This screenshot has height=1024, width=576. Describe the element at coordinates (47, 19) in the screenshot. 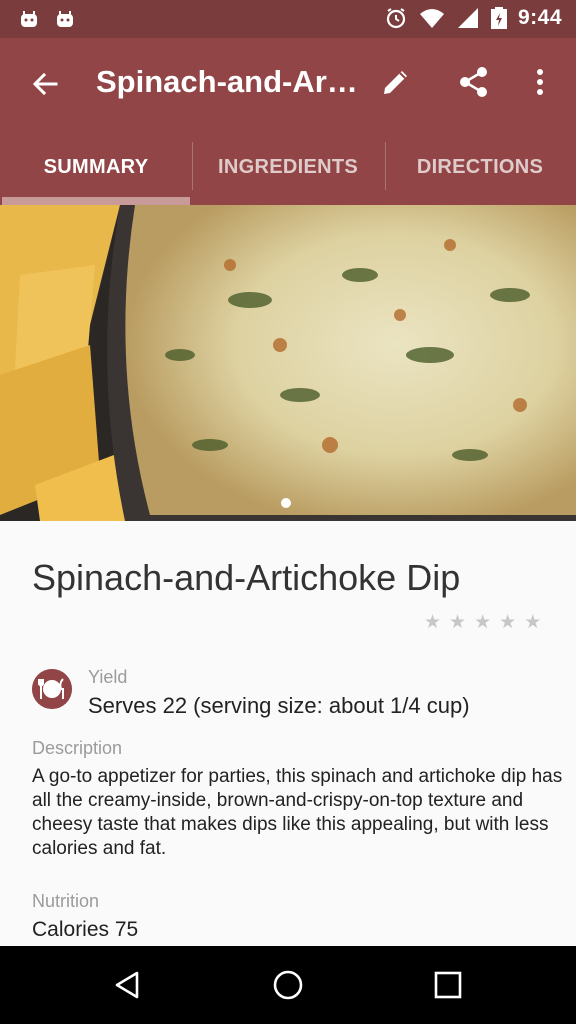

I see `notification-icons` at that location.